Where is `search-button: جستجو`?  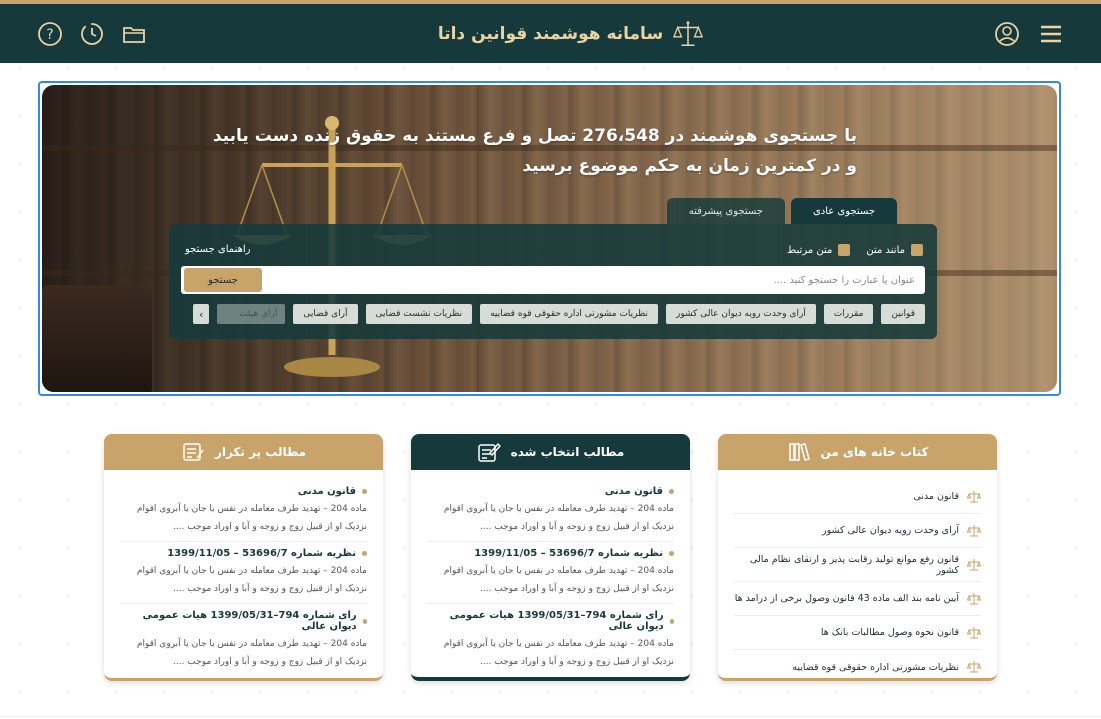
search-button: جستجو is located at coordinates (223, 280).